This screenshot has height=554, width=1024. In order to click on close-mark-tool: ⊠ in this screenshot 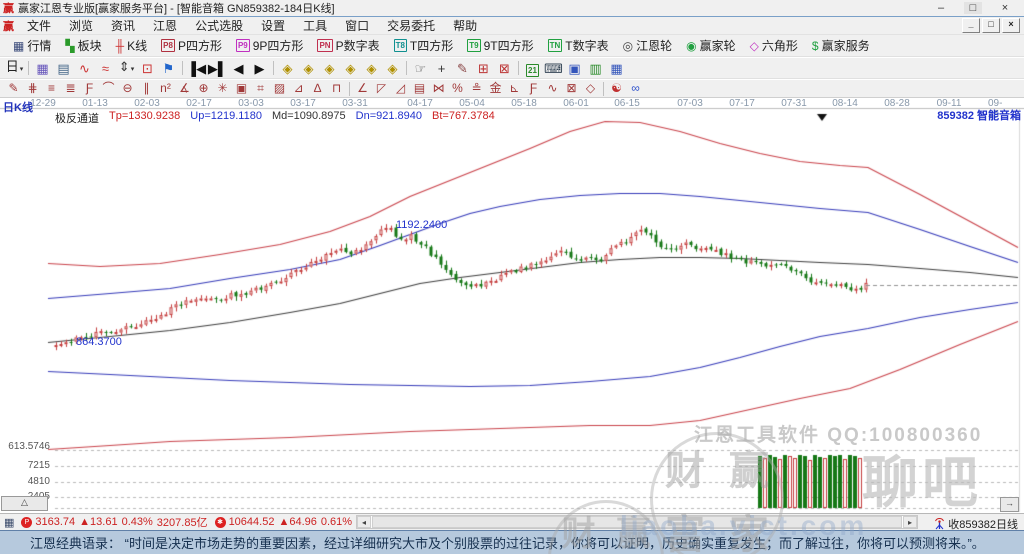, I will do `click(571, 88)`.